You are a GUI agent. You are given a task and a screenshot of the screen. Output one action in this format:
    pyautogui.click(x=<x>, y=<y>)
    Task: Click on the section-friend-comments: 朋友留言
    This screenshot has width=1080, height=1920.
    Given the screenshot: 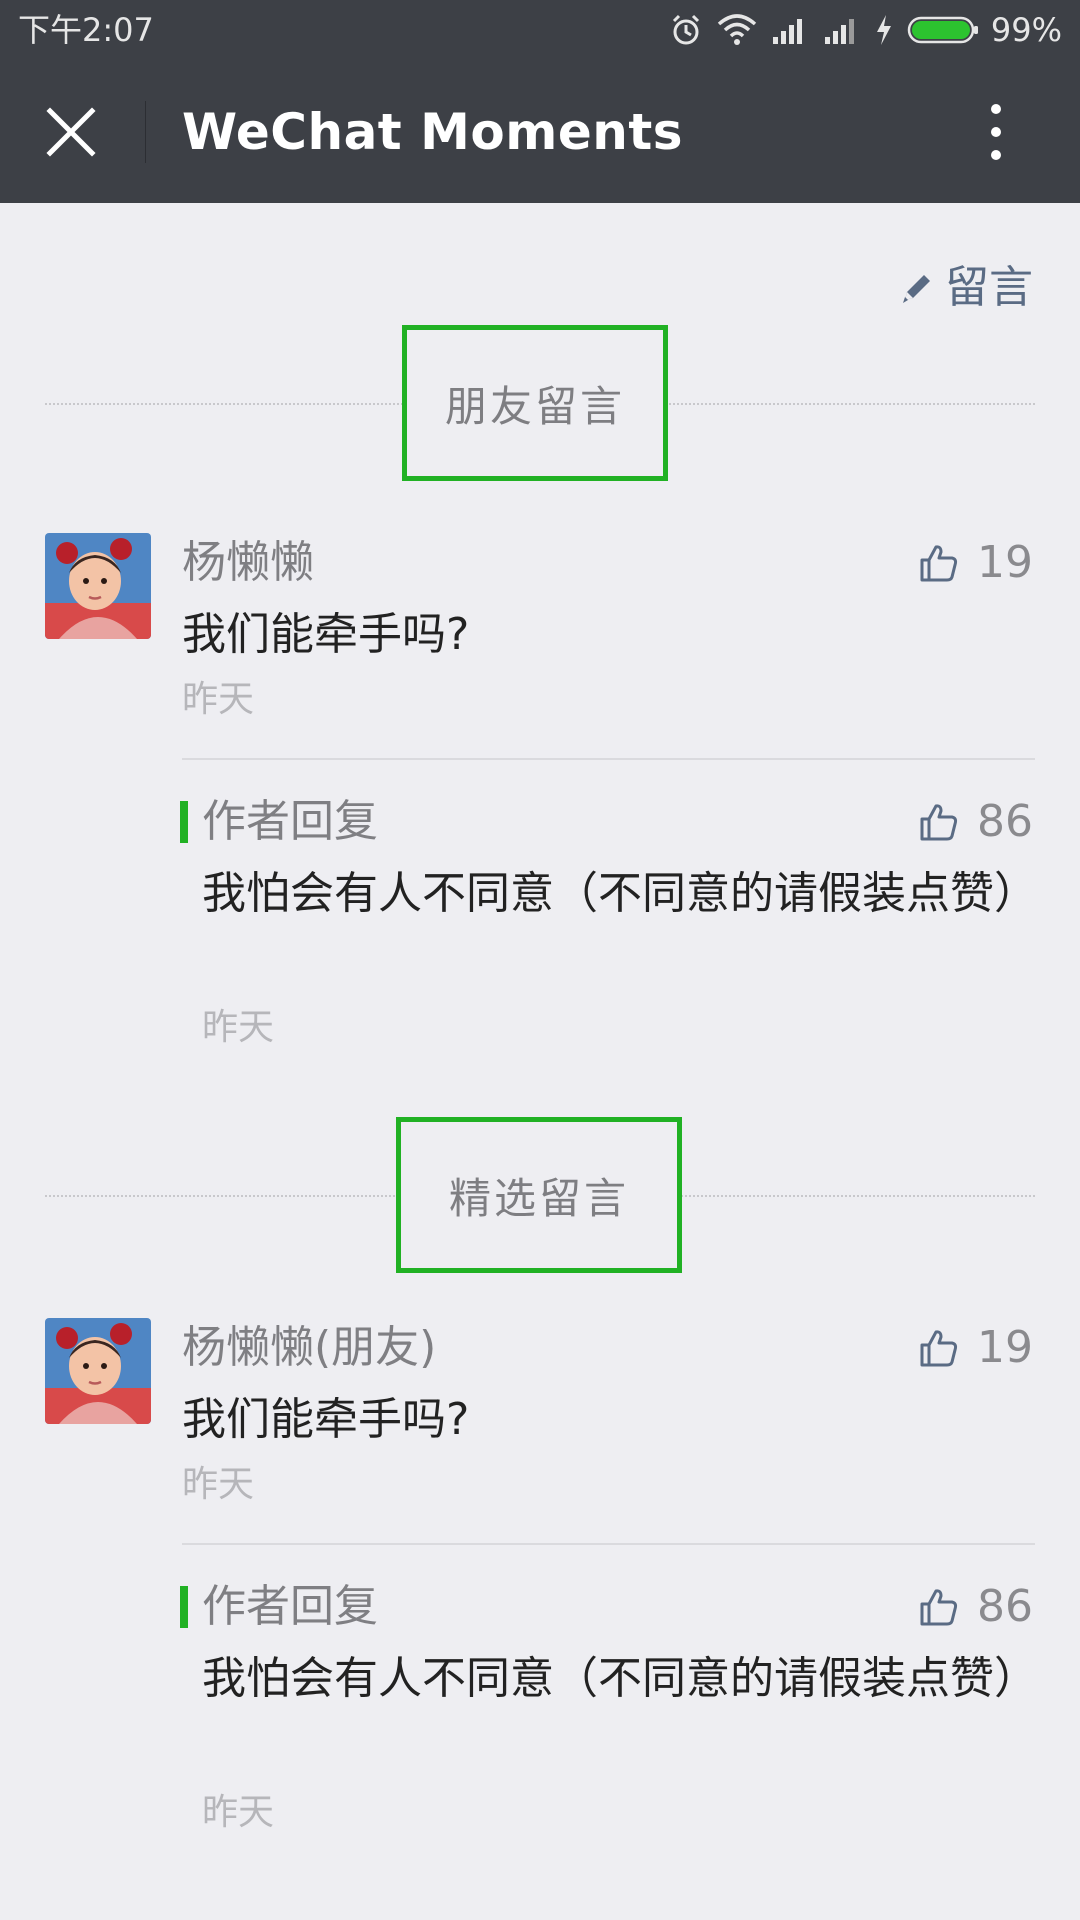 What is the action you would take?
    pyautogui.click(x=540, y=403)
    